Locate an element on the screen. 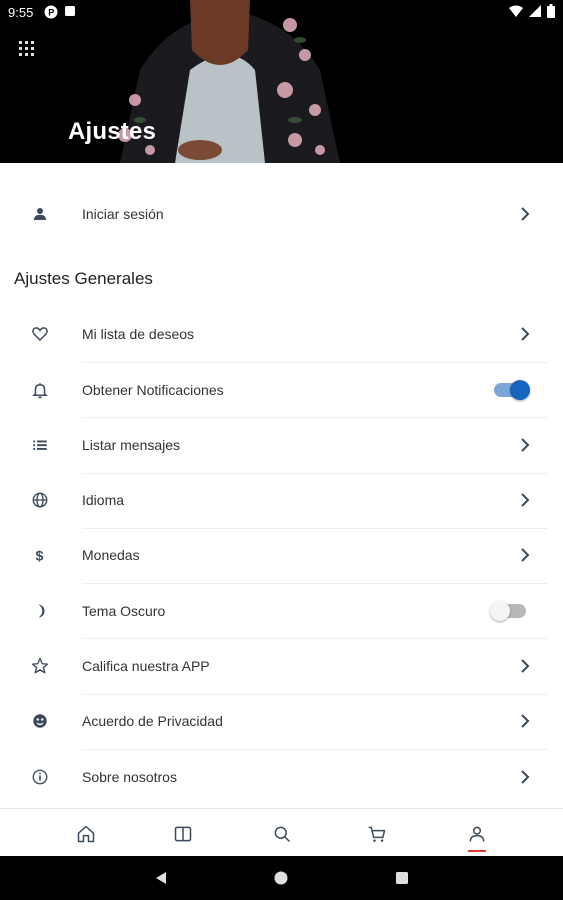 This screenshot has width=563, height=900. heart-icon is located at coordinates (40, 334).